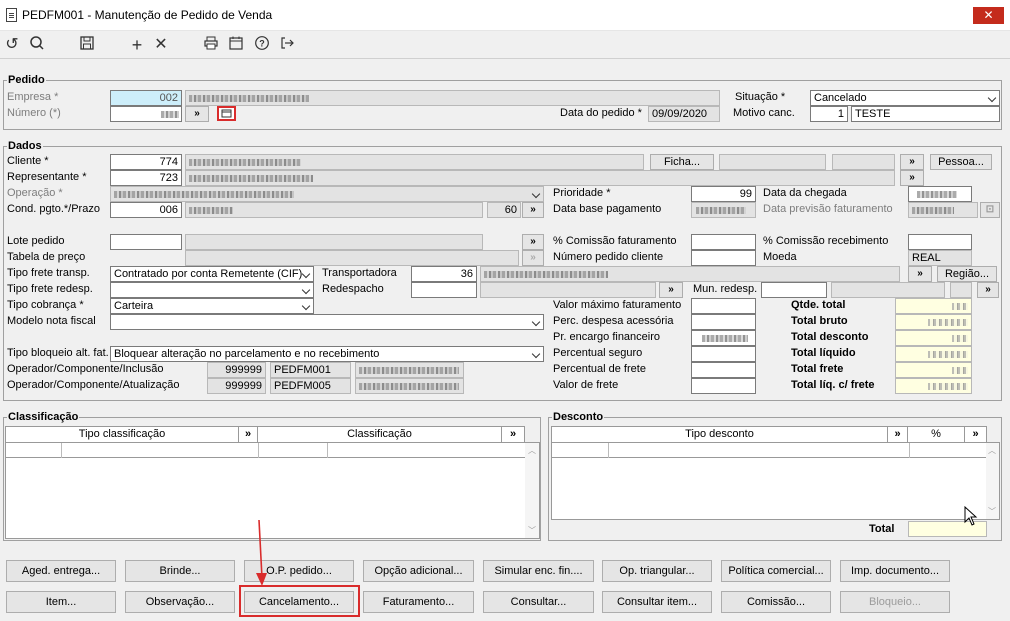 This screenshot has height=621, width=1010. Describe the element at coordinates (988, 290) in the screenshot. I see `mun-redesp-lookup-button: »` at that location.